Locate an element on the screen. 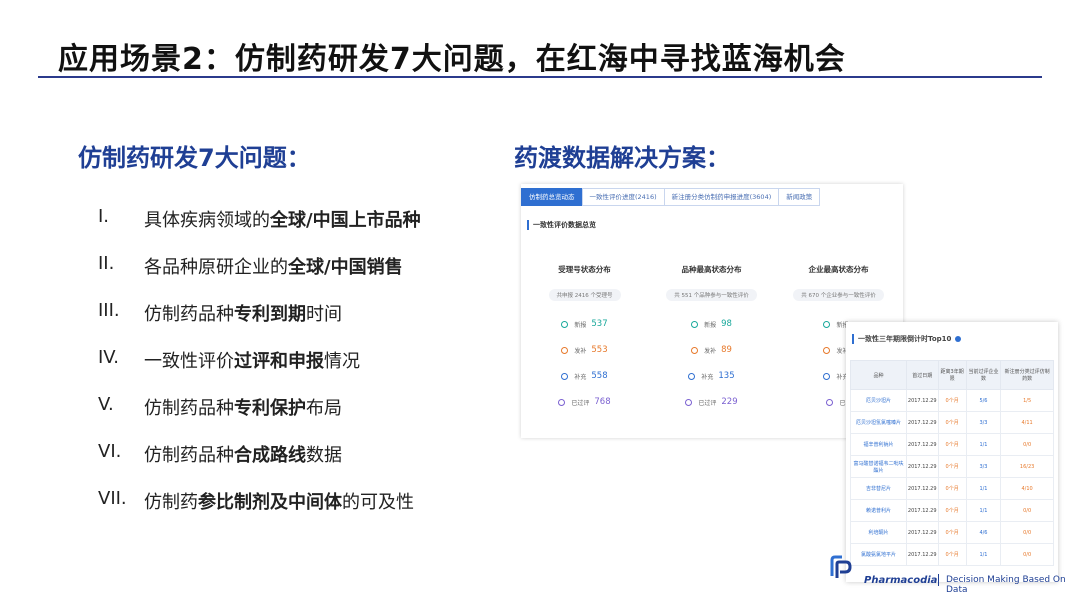 This screenshot has width=1080, height=608. column-heading: 品种最高状态分布 is located at coordinates (711, 269).